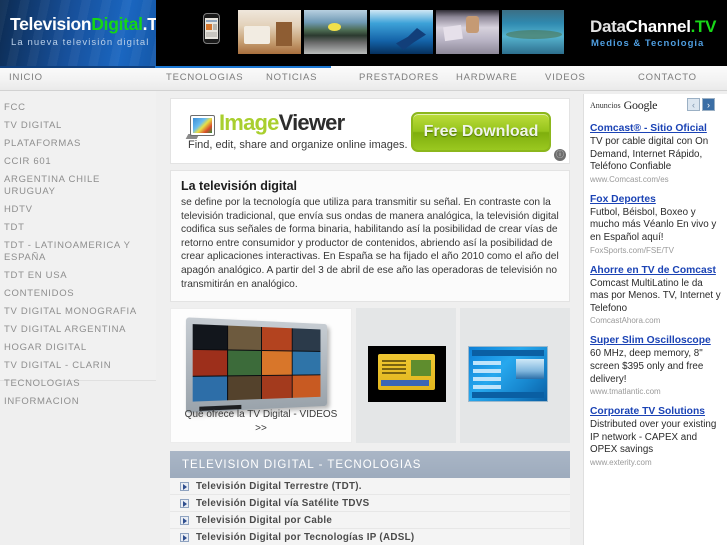 Image resolution: width=727 pixels, height=545 pixels. I want to click on banner-thumbnail-row, so click(401, 32).